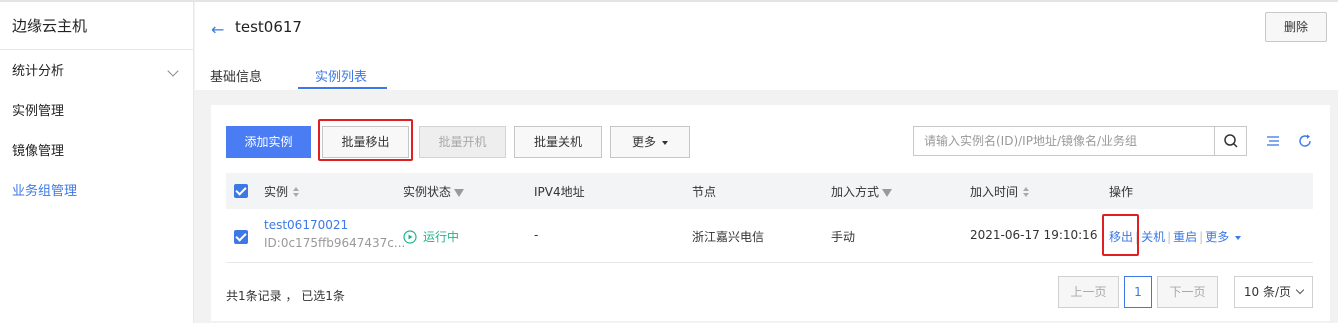 This screenshot has width=1338, height=323. Describe the element at coordinates (855, 192) in the screenshot. I see `column-label: 加入方式` at that location.